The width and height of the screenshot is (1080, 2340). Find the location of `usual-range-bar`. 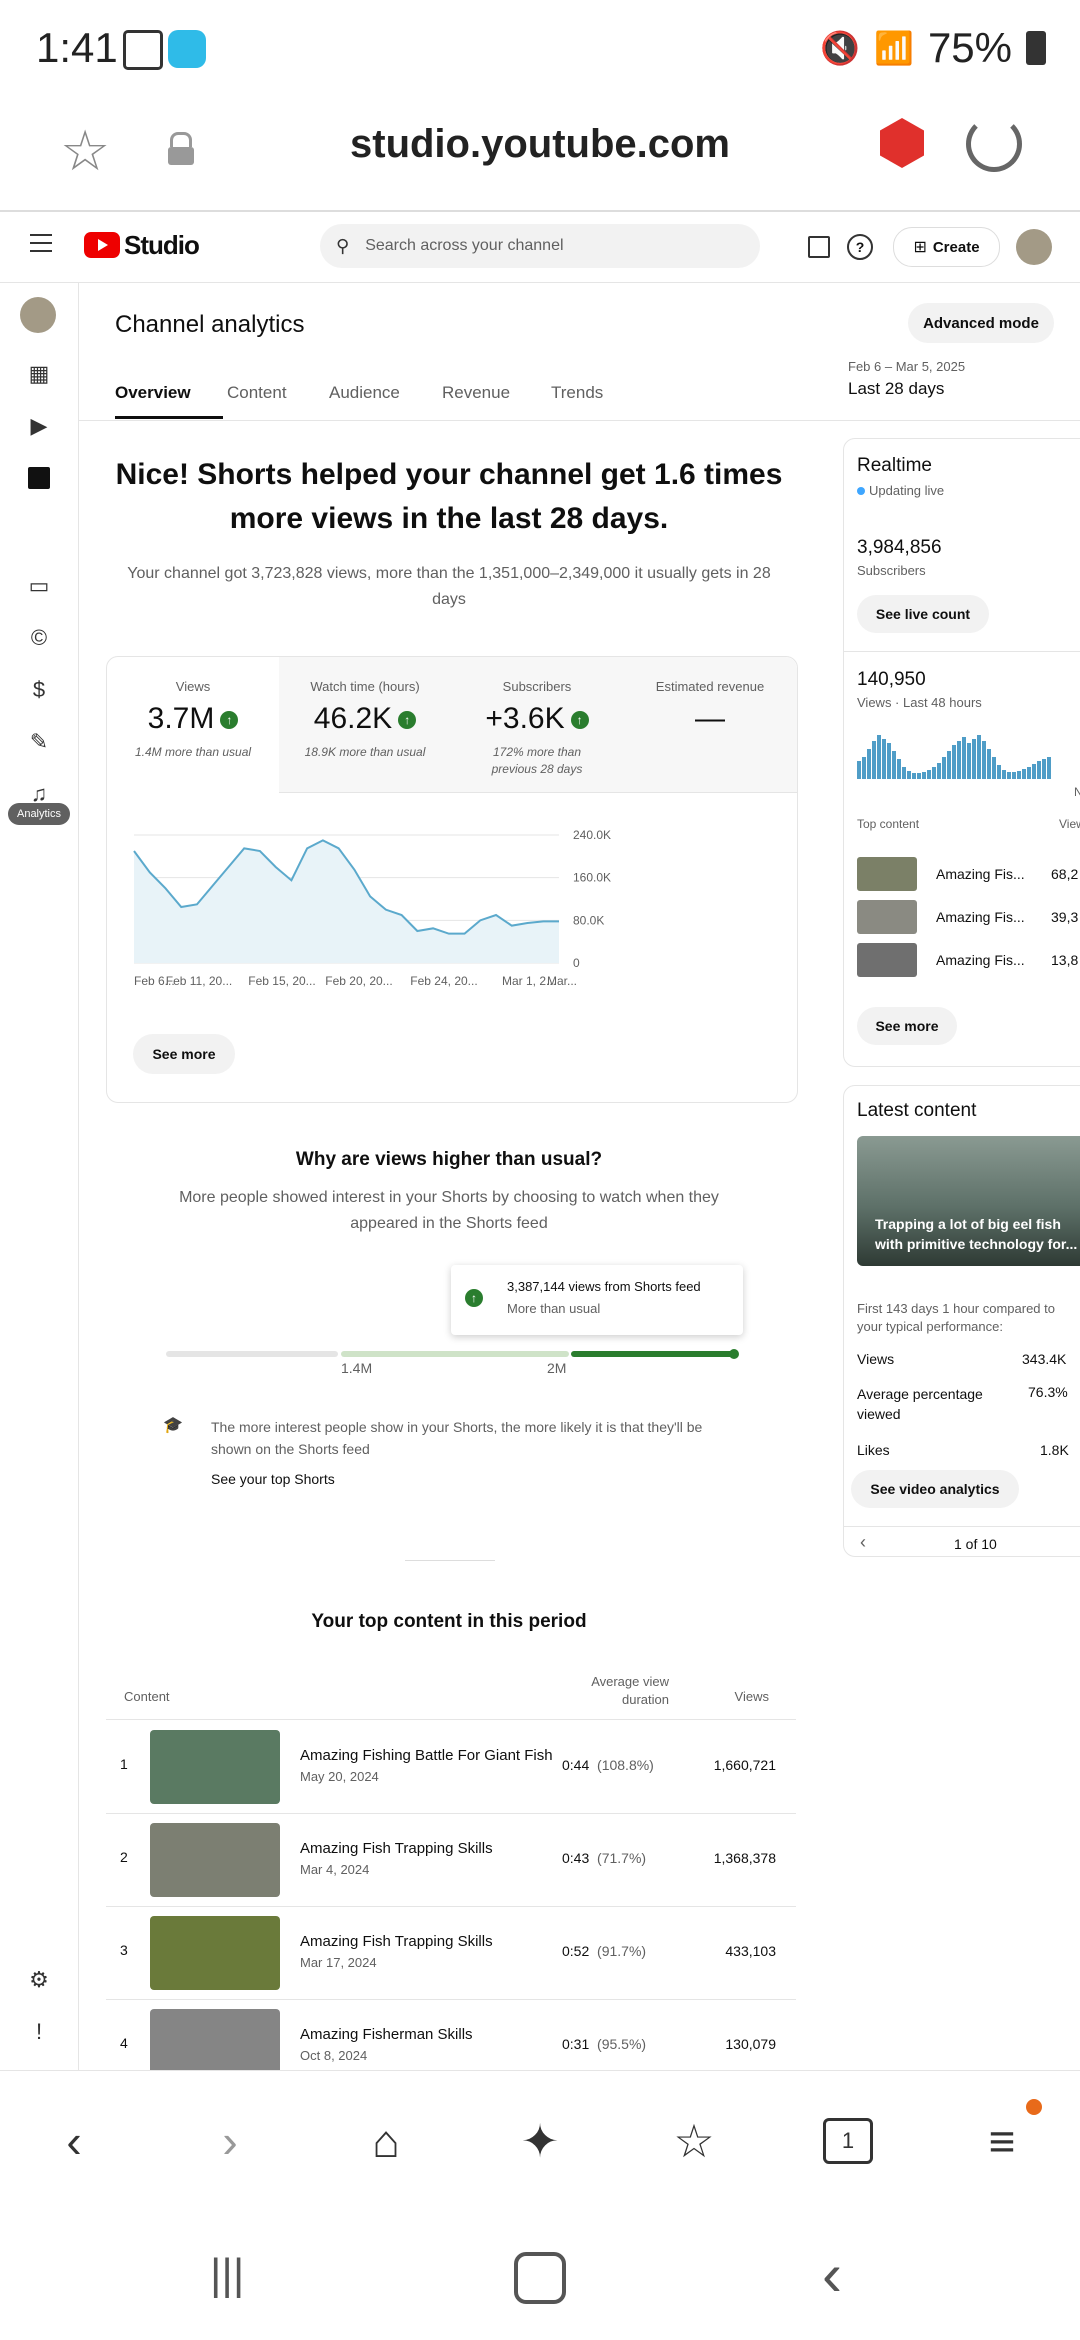

usual-range-bar is located at coordinates (455, 1354).